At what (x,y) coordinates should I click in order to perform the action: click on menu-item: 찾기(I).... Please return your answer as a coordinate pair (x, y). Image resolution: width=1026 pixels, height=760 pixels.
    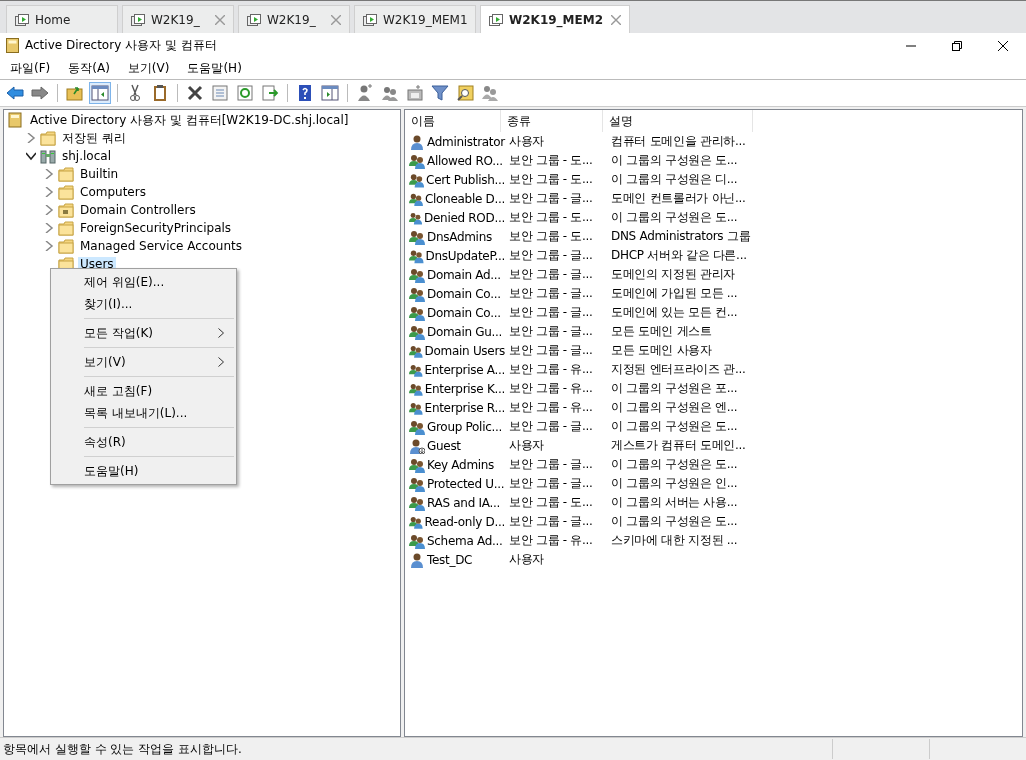
    Looking at the image, I should click on (143, 304).